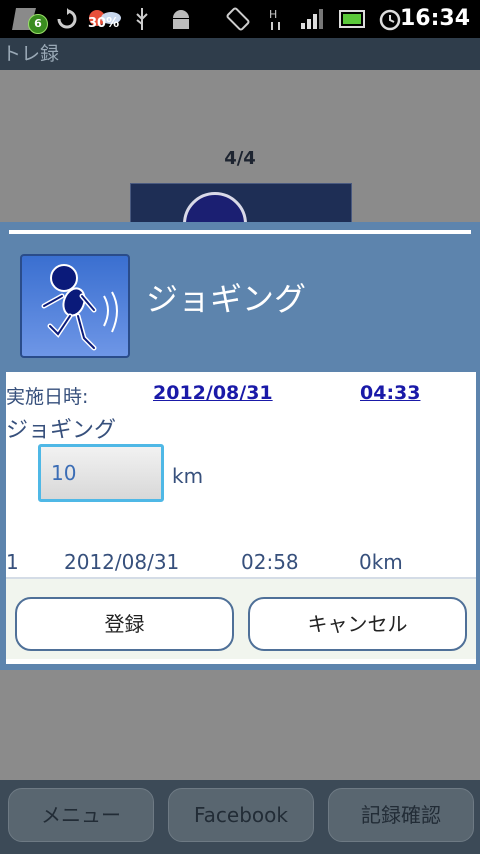 The image size is (480, 854). Describe the element at coordinates (81, 815) in the screenshot. I see `menu-button: メニュー` at that location.